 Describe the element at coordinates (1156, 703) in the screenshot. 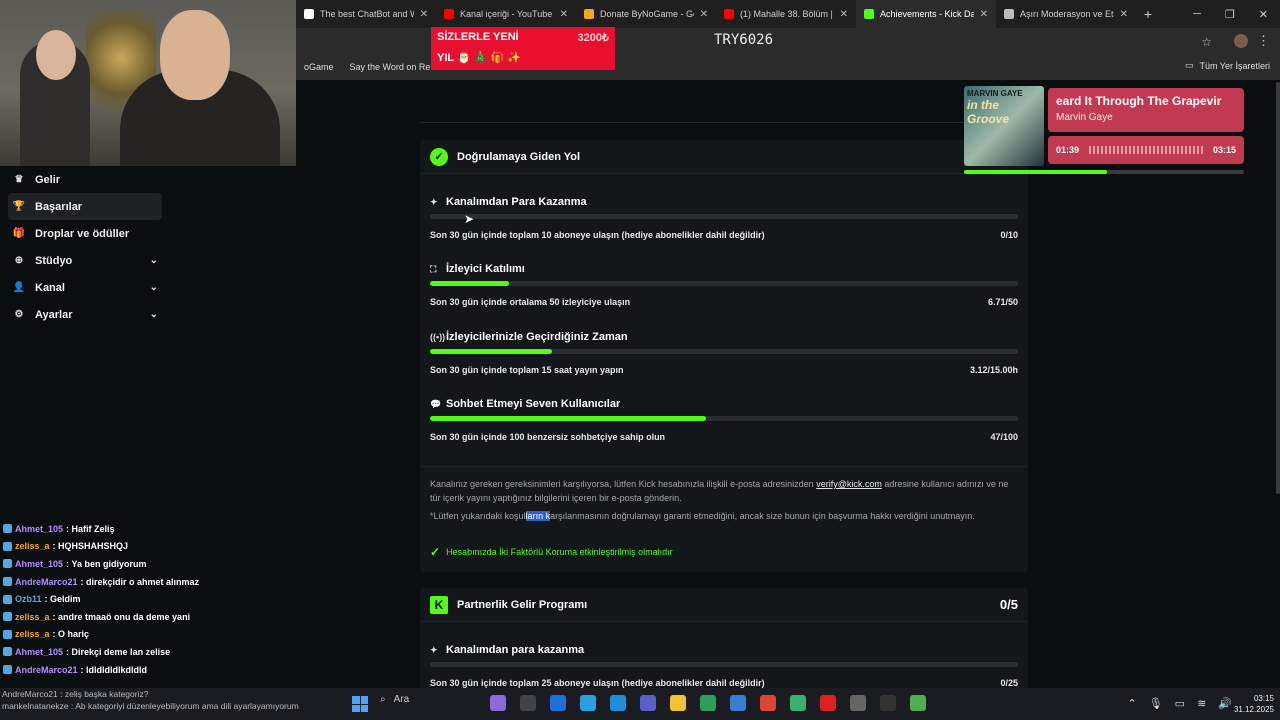

I see `mic-icon: 🎙` at that location.